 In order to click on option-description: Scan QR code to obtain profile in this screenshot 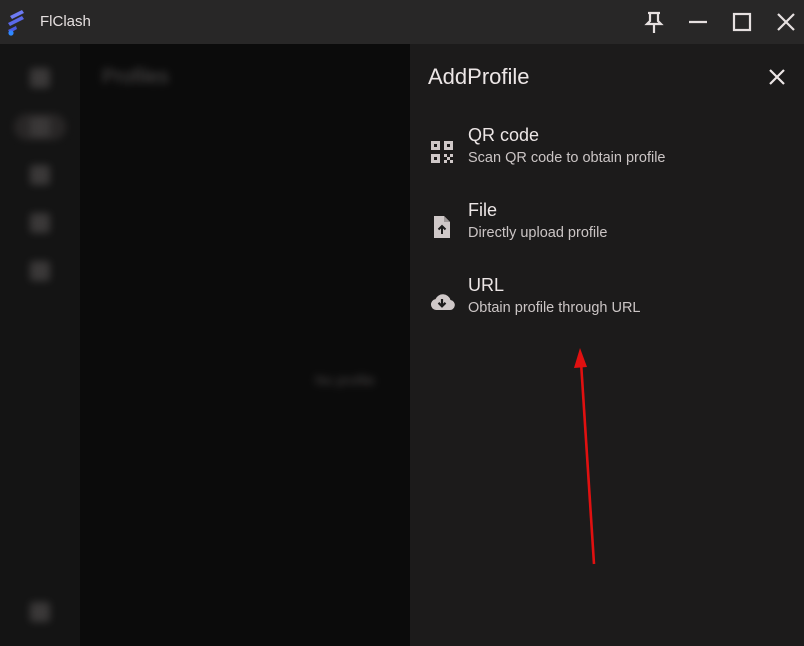, I will do `click(567, 158)`.